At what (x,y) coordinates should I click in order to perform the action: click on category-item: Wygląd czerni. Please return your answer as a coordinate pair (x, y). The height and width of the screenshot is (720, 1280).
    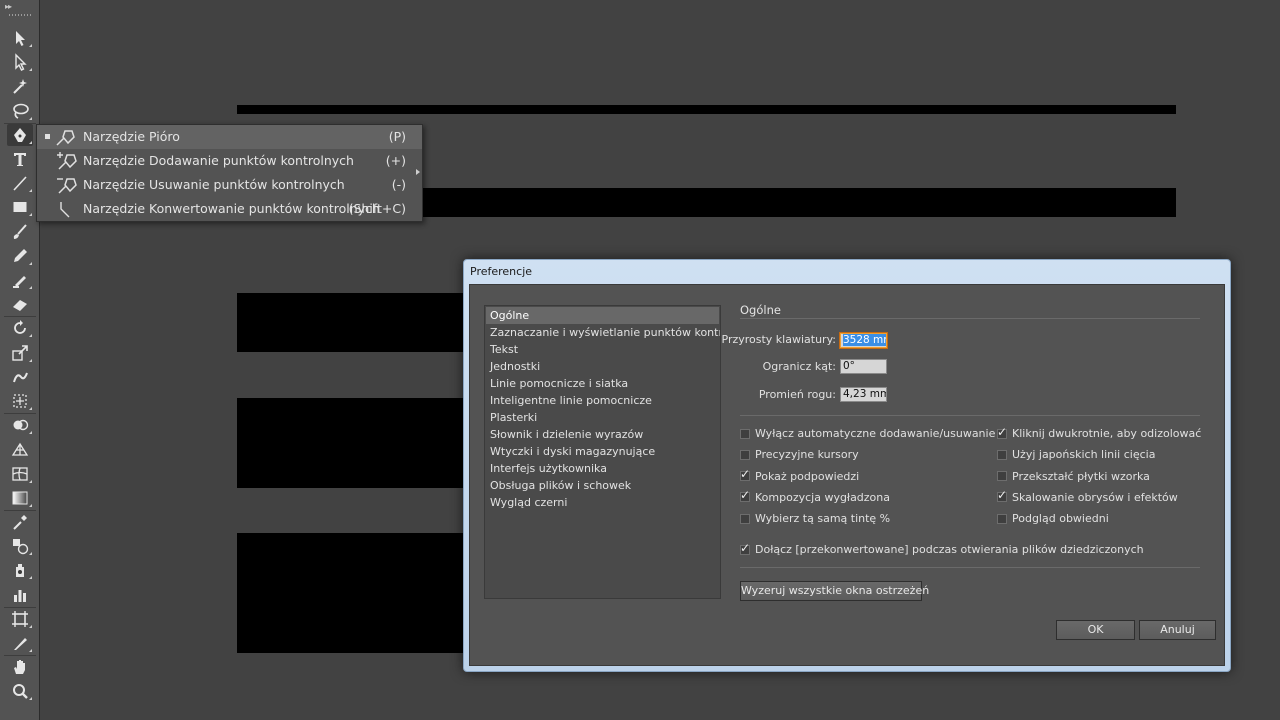
    Looking at the image, I should click on (602, 502).